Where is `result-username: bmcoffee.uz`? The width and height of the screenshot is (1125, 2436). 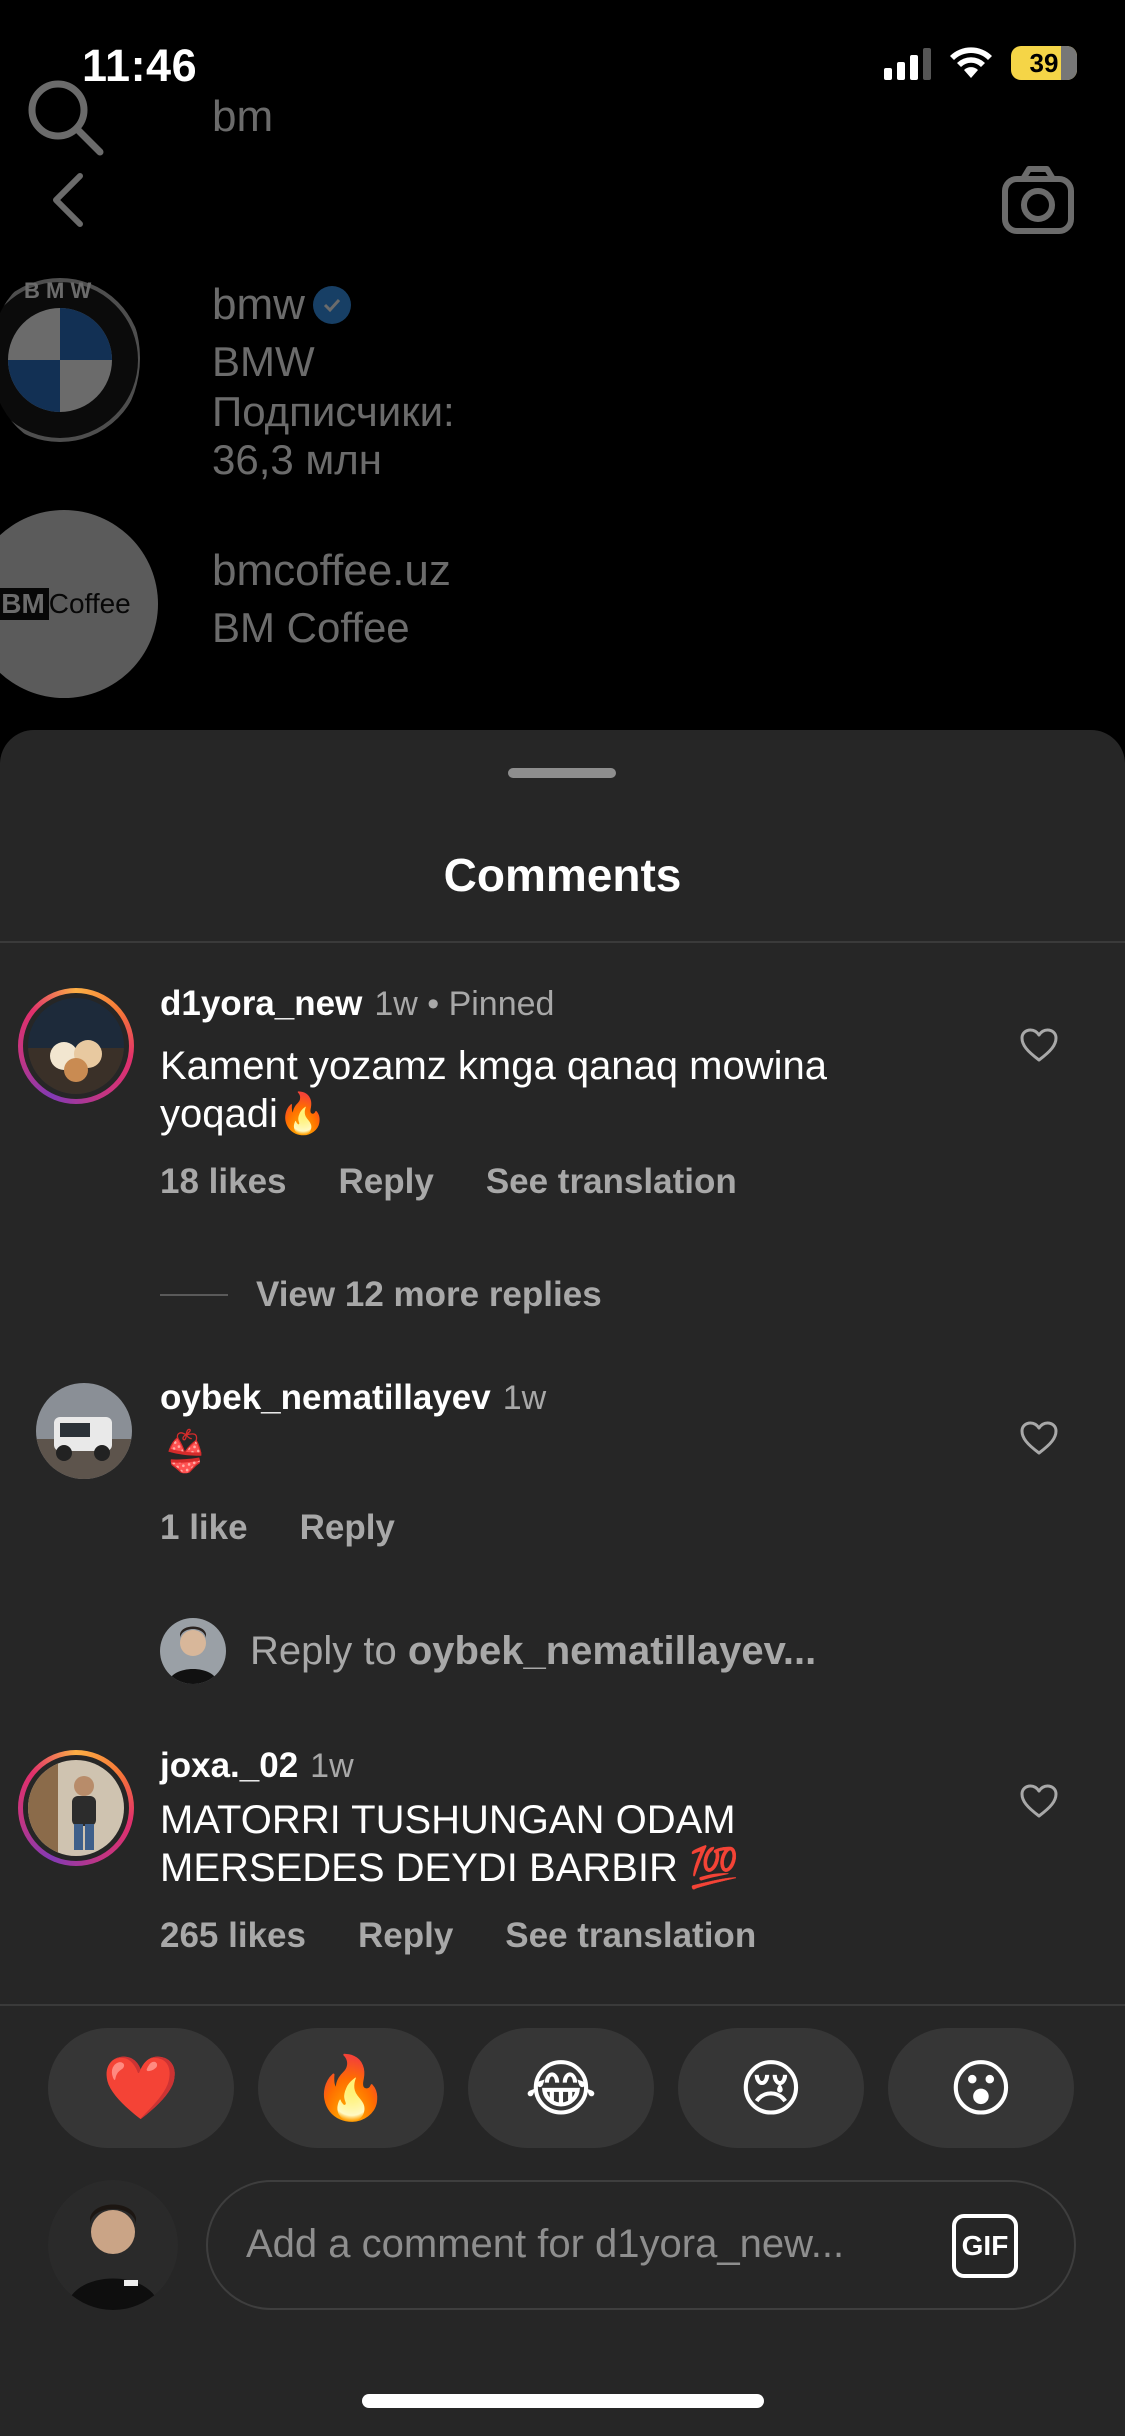
result-username: bmcoffee.uz is located at coordinates (331, 570).